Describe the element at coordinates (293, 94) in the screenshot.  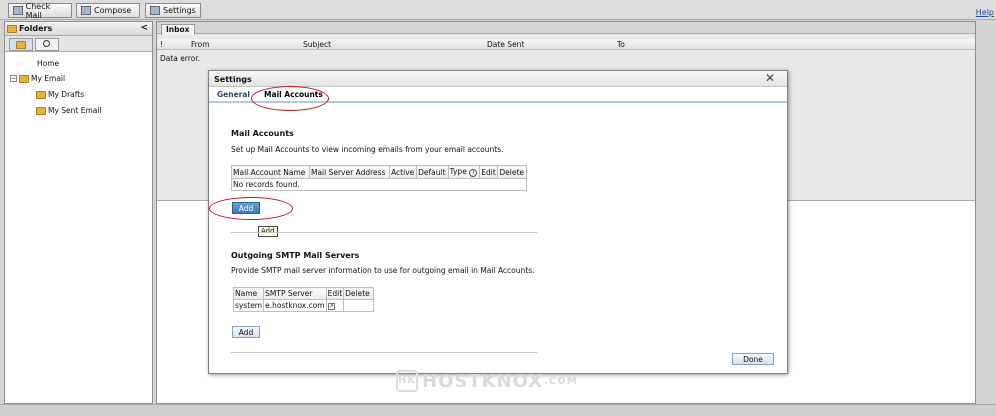
I see `tab-mail-accounts: Mail Accounts` at that location.